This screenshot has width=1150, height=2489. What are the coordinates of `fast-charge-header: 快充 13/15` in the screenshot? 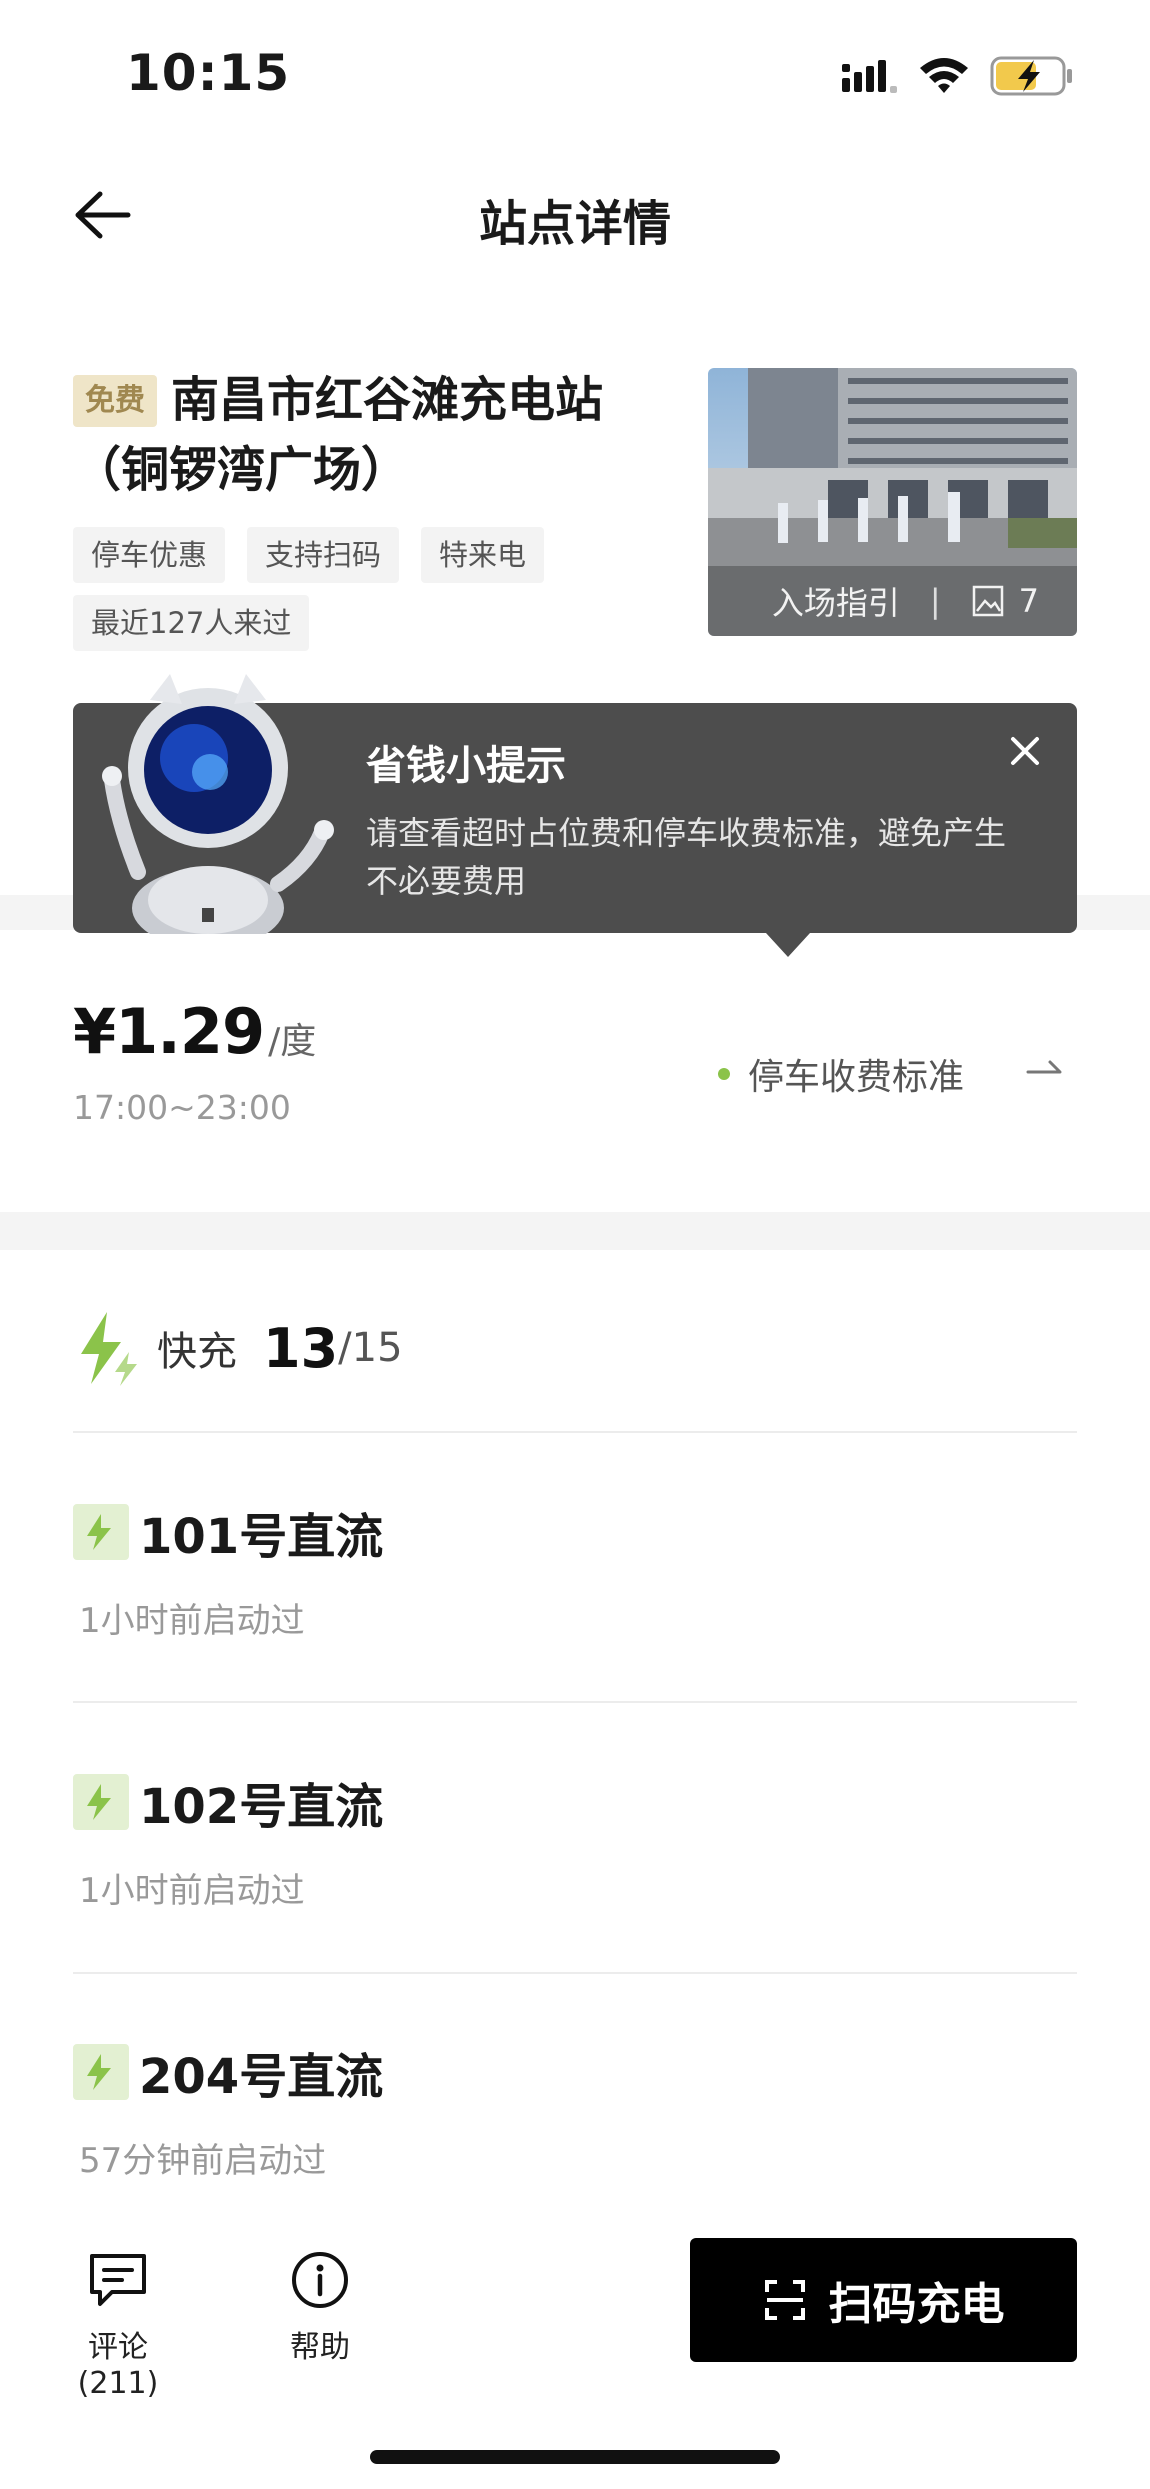 It's located at (238, 1348).